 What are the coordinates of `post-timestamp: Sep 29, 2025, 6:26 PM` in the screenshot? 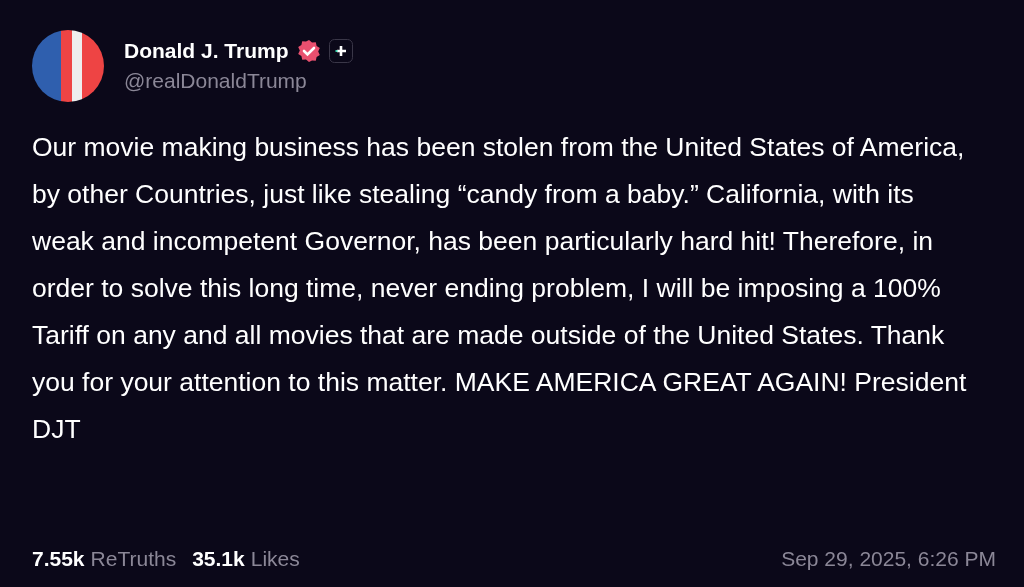 It's located at (888, 559).